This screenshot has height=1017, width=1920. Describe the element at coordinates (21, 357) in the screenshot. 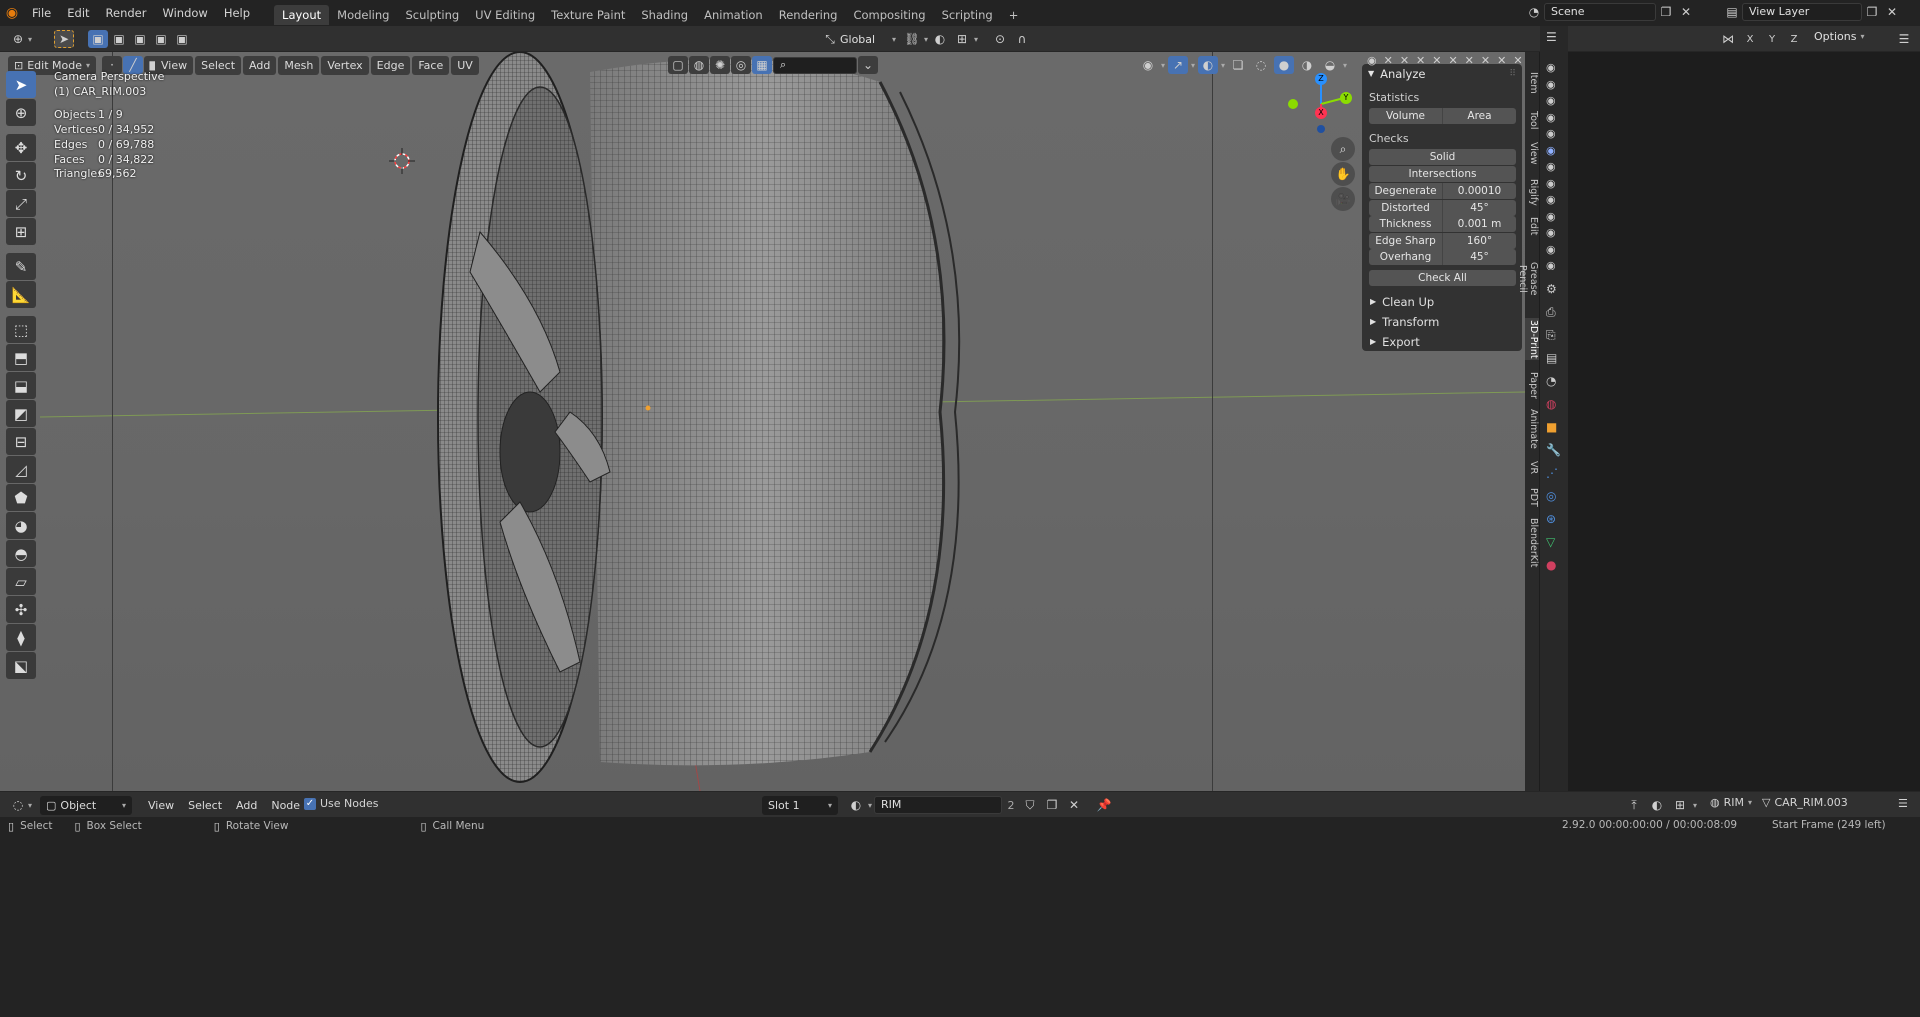

I see `extrude-tool-icon: ⬒` at that location.